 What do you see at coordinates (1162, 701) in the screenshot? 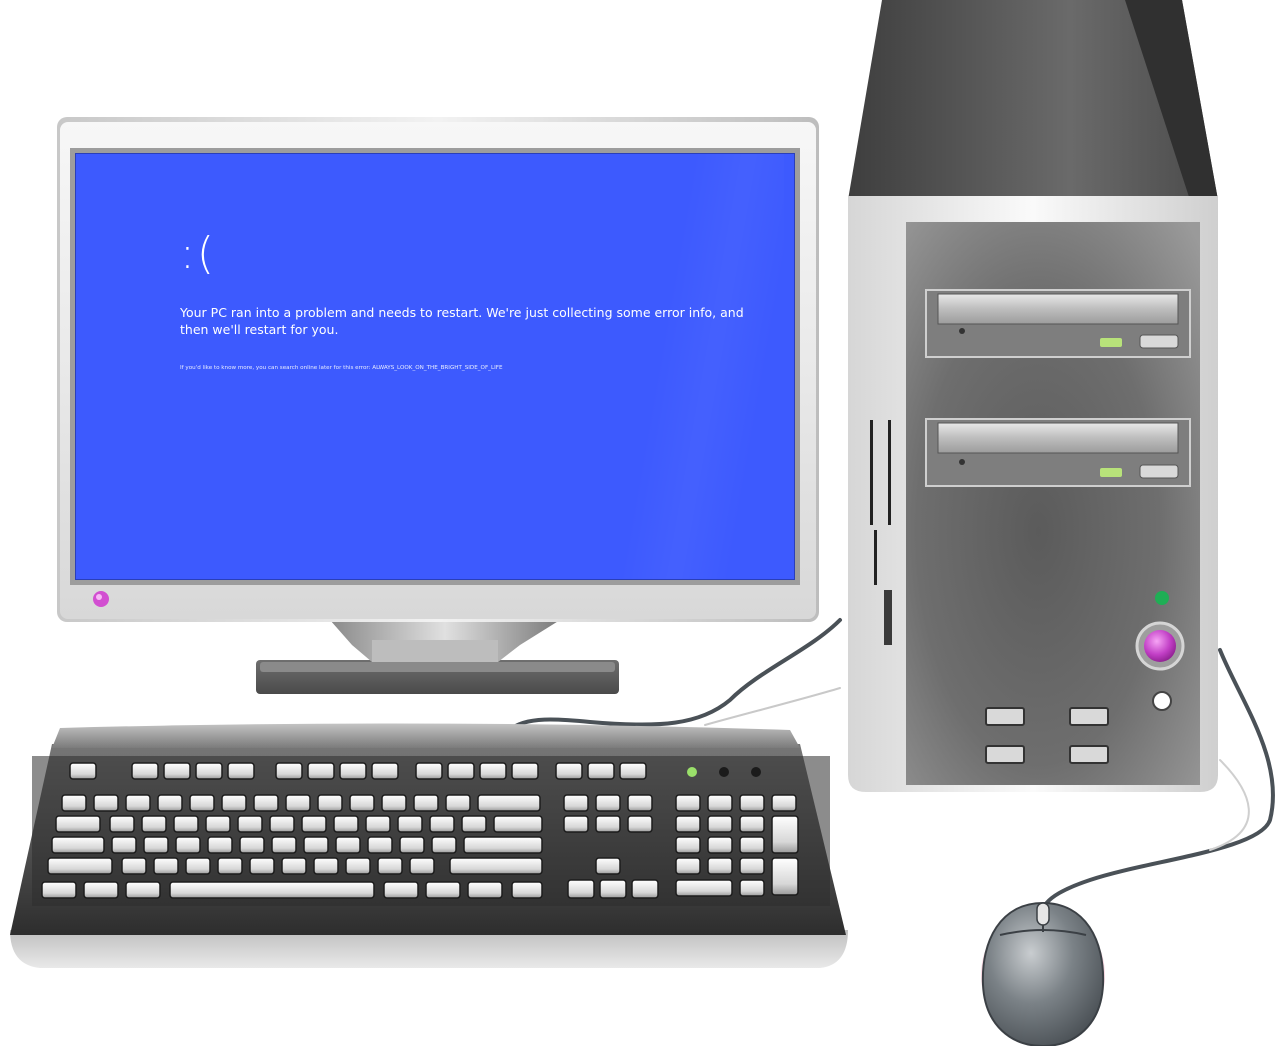
I see `tower-reset-button` at bounding box center [1162, 701].